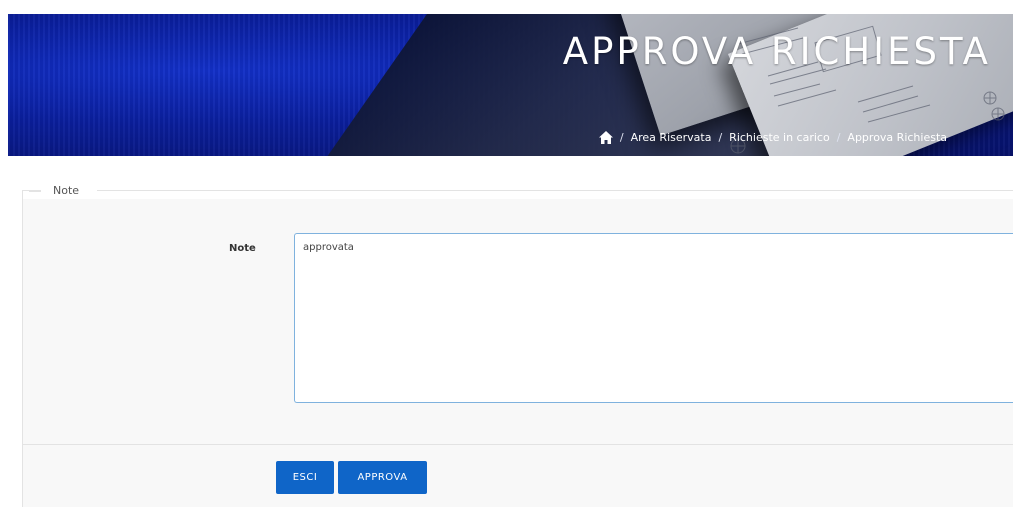 Image resolution: width=1013 pixels, height=507 pixels. I want to click on note-label: Note, so click(242, 248).